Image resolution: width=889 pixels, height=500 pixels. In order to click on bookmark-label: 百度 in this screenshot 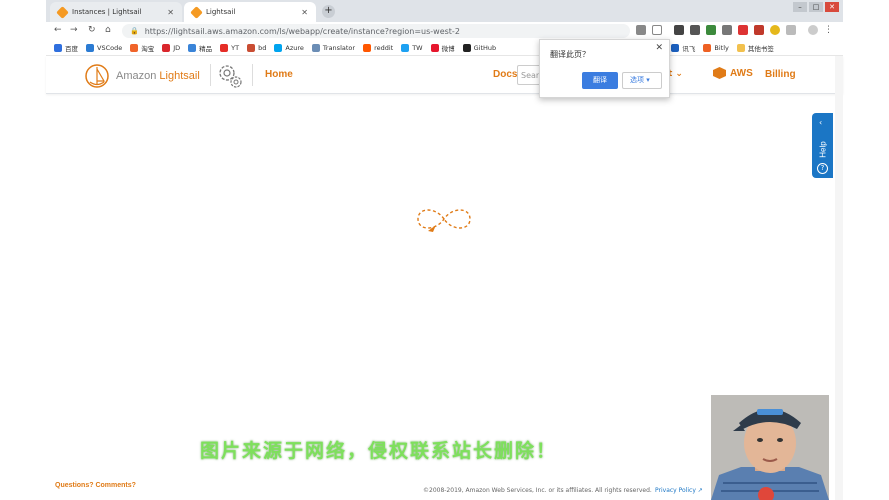, I will do `click(71, 48)`.